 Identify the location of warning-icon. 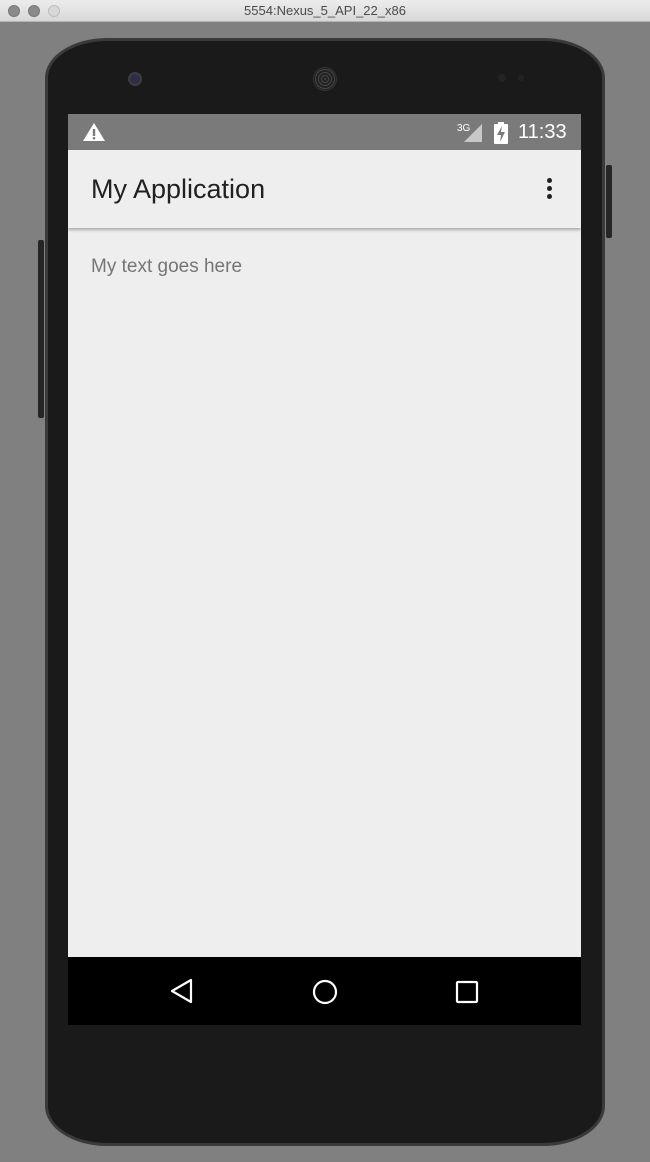
(94, 134).